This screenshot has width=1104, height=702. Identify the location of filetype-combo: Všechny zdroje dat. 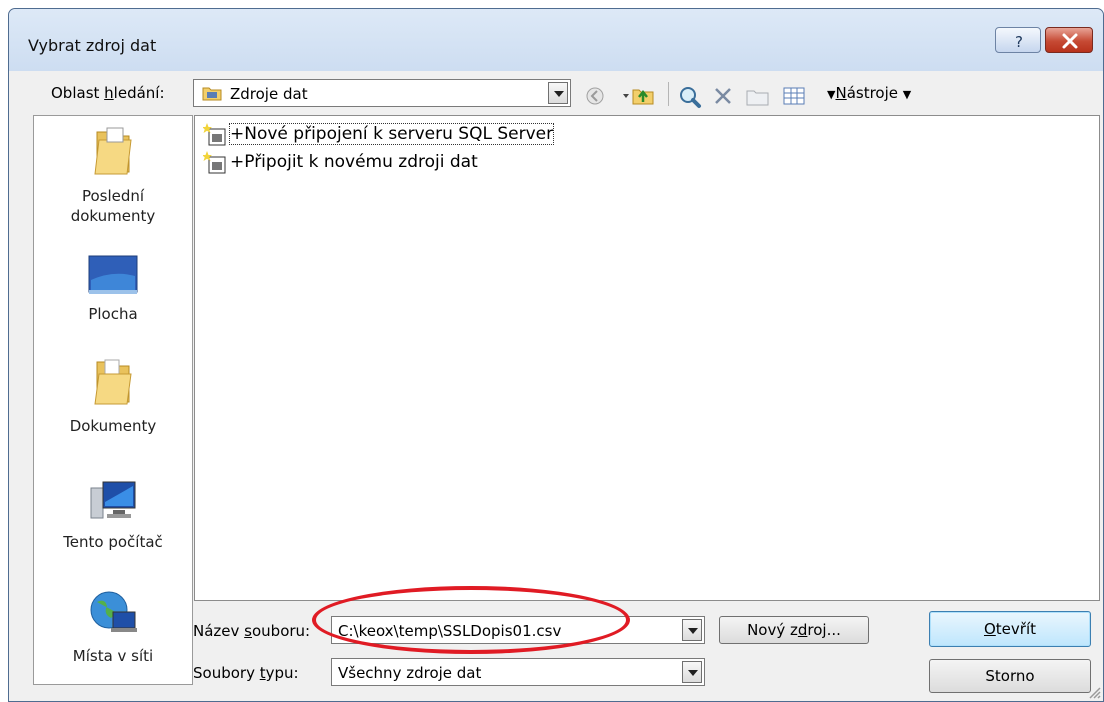
(518, 672).